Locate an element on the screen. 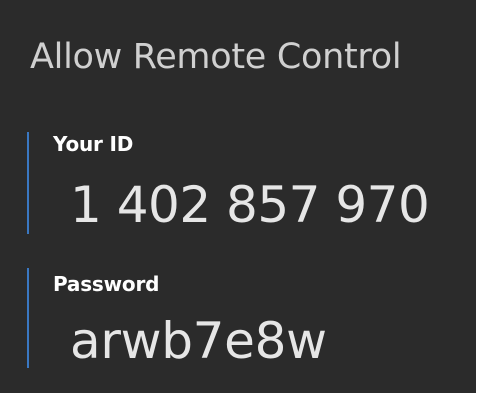  password-label: Password is located at coordinates (106, 284).